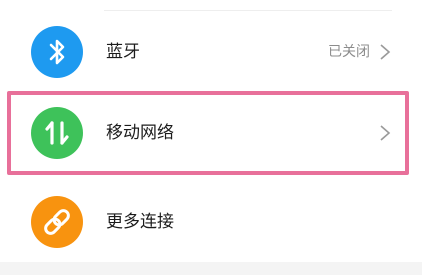  Describe the element at coordinates (140, 222) in the screenshot. I see `settings-item-label: 更多连接` at that location.